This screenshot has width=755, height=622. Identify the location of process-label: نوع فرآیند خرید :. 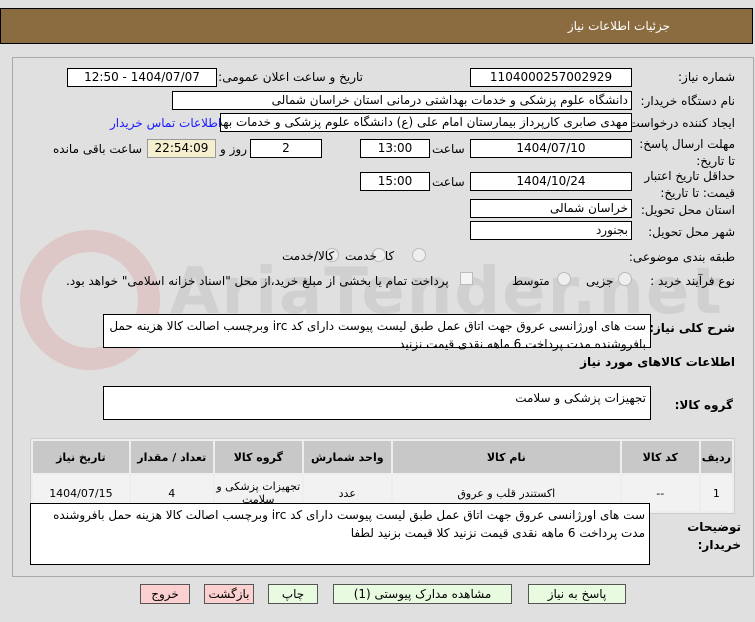
(692, 281).